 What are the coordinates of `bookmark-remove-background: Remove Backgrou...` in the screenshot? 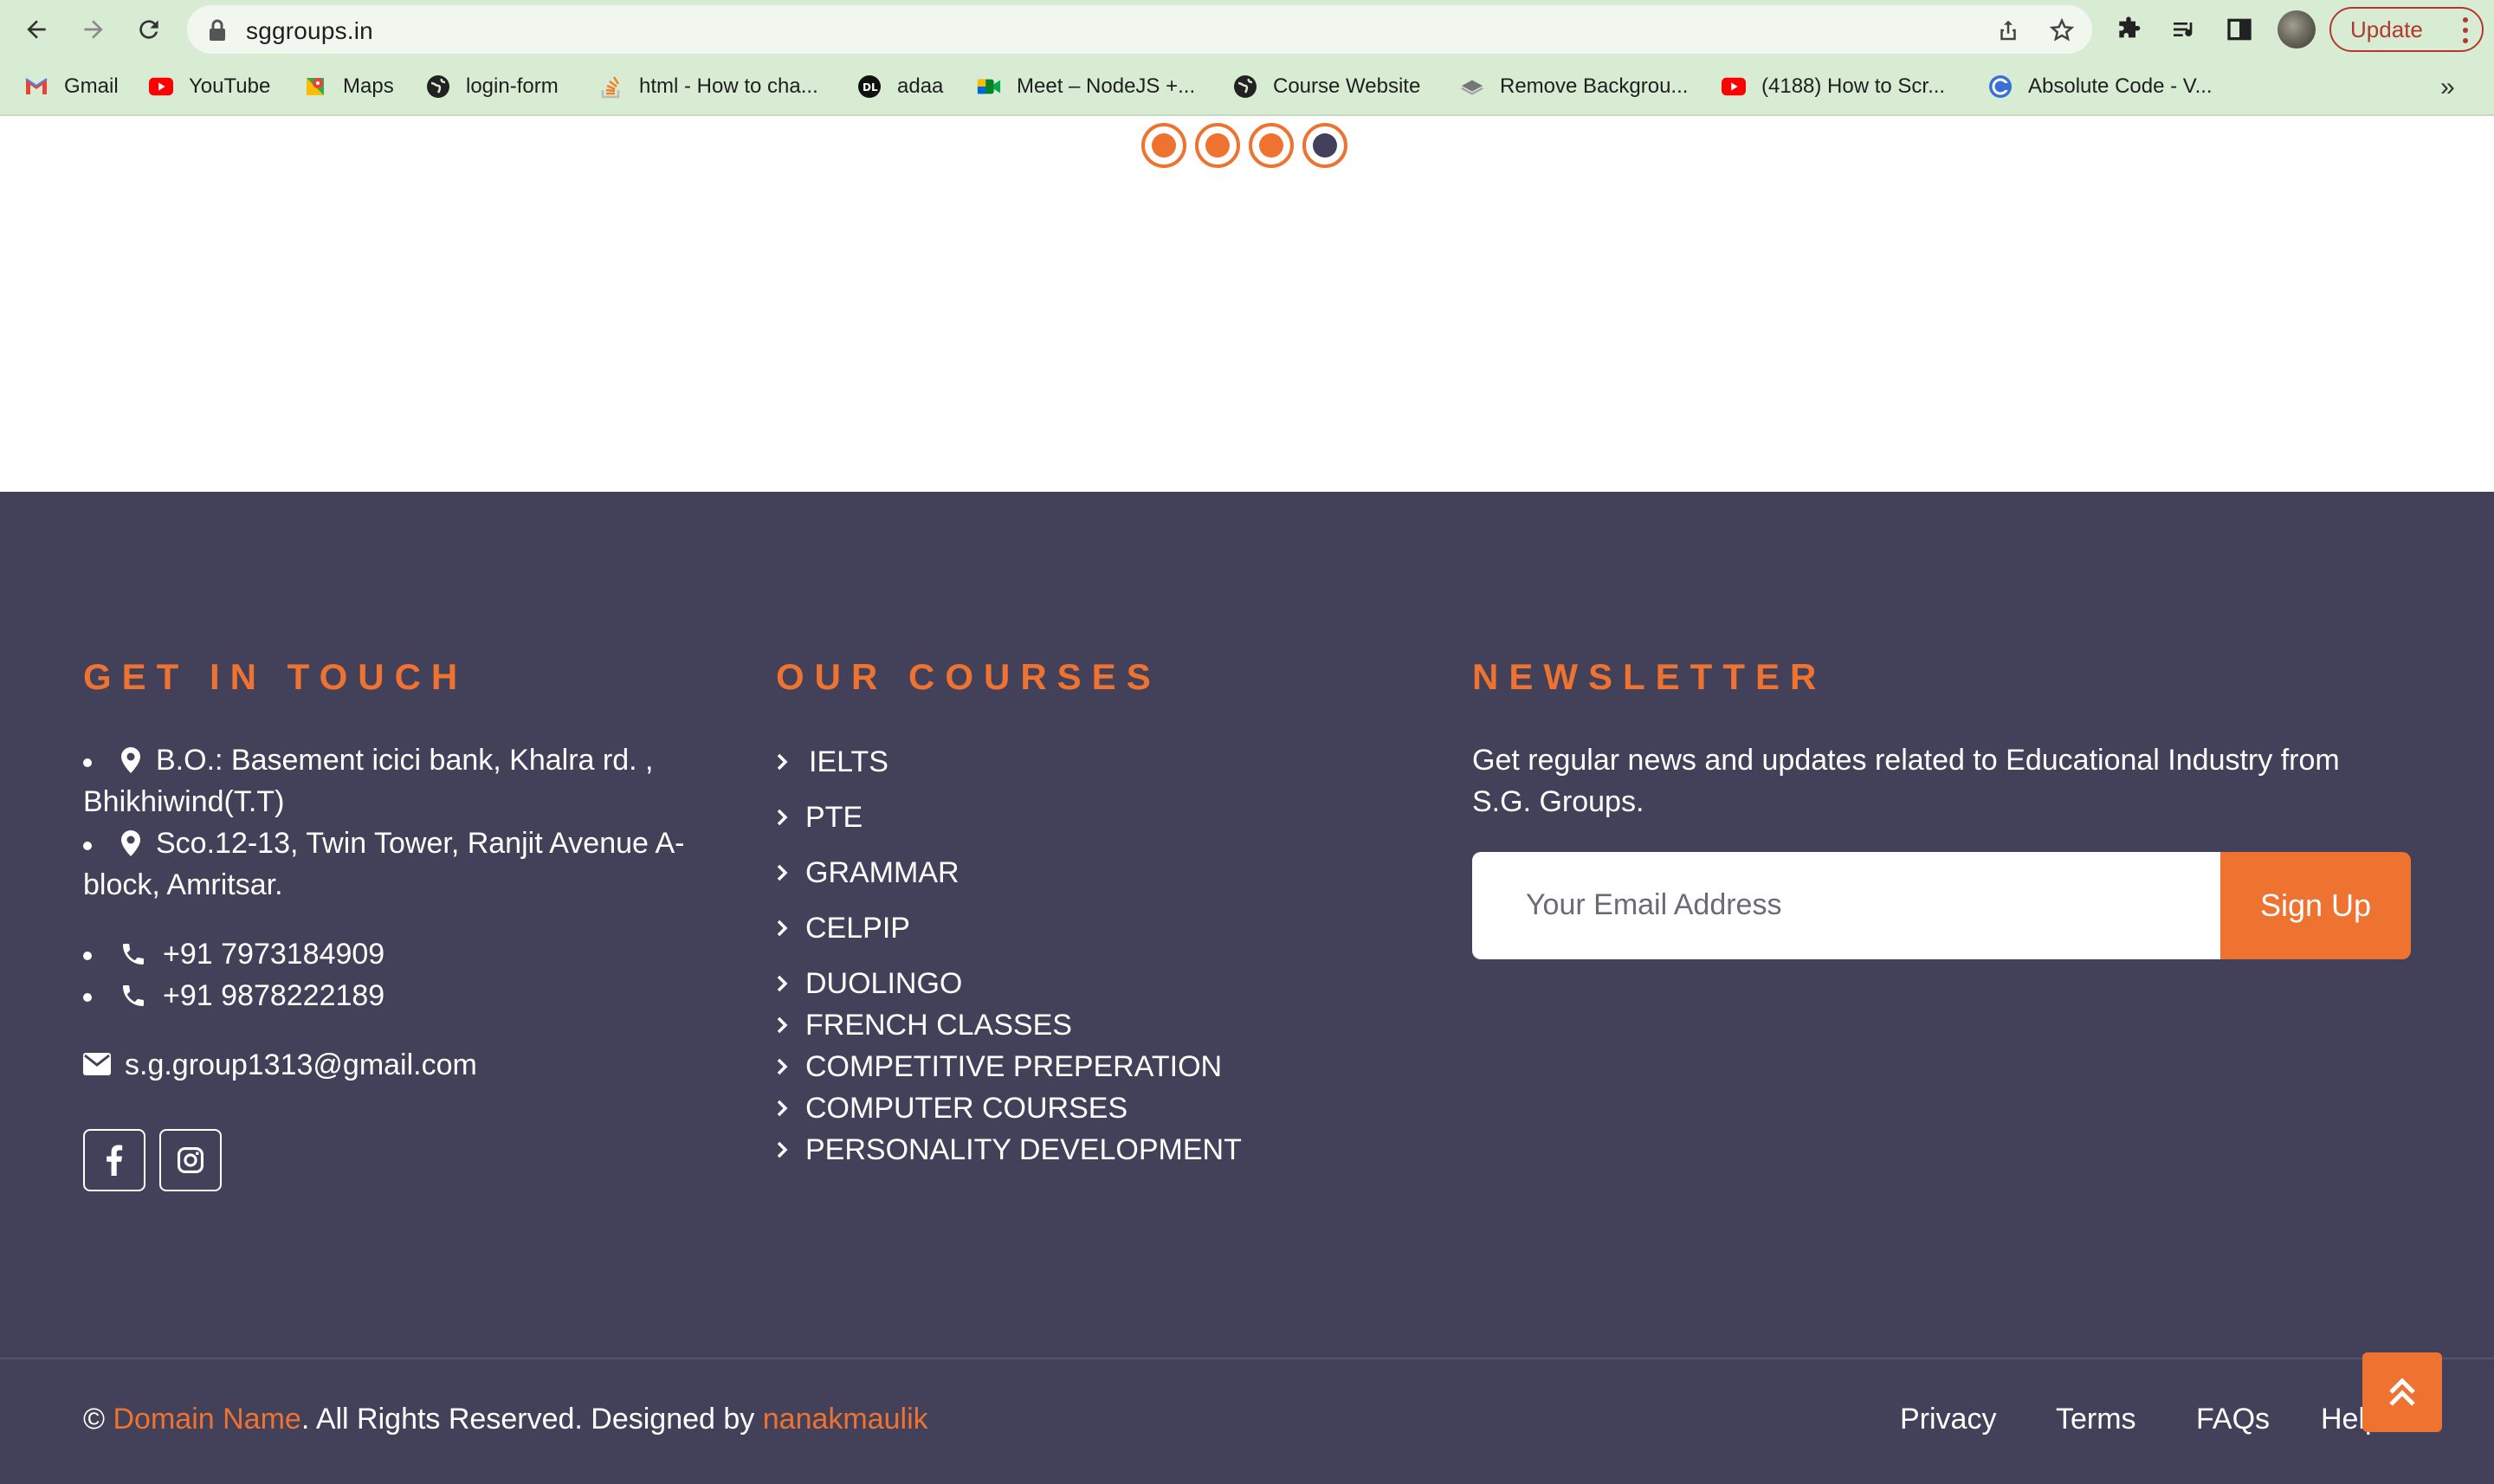 It's located at (1574, 87).